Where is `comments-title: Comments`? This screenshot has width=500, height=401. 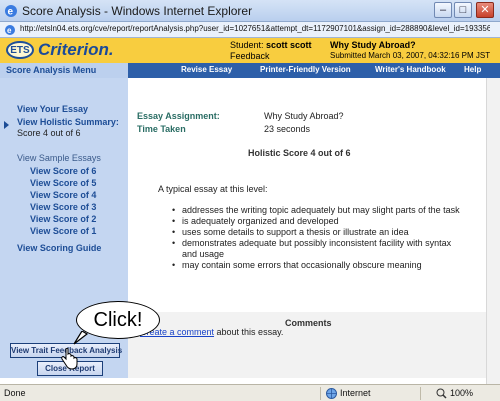 comments-title: Comments is located at coordinates (308, 323).